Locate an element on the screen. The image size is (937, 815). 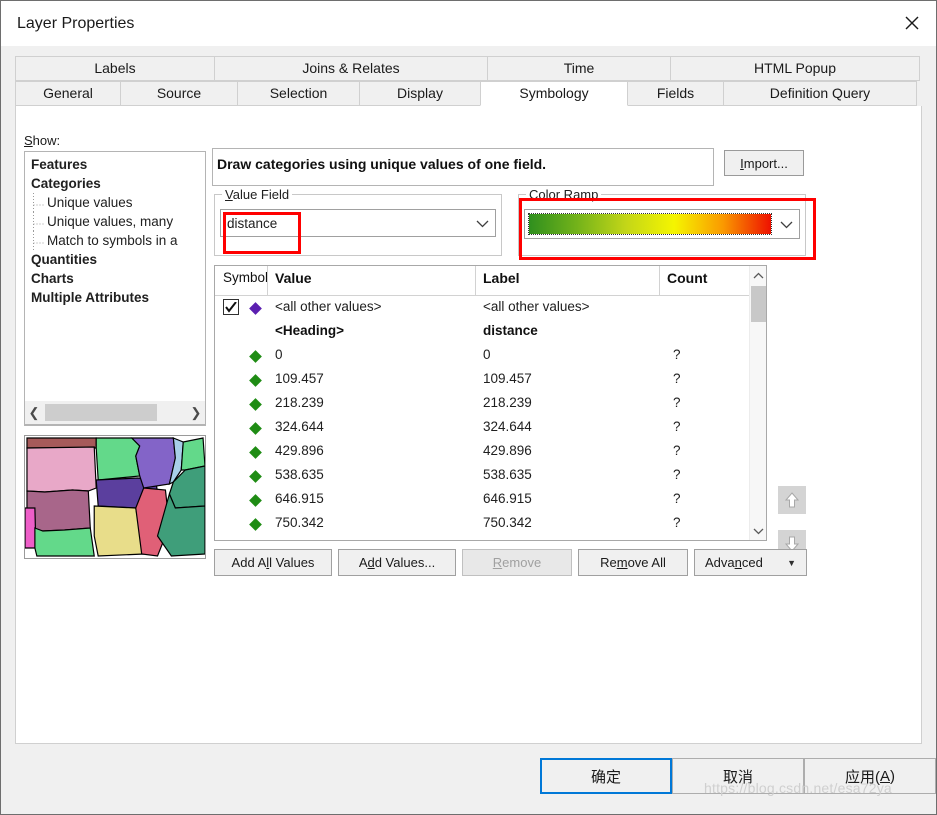
tree-item-match-to-symbols-in-a: Match to symbols in a is located at coordinates (115, 240).